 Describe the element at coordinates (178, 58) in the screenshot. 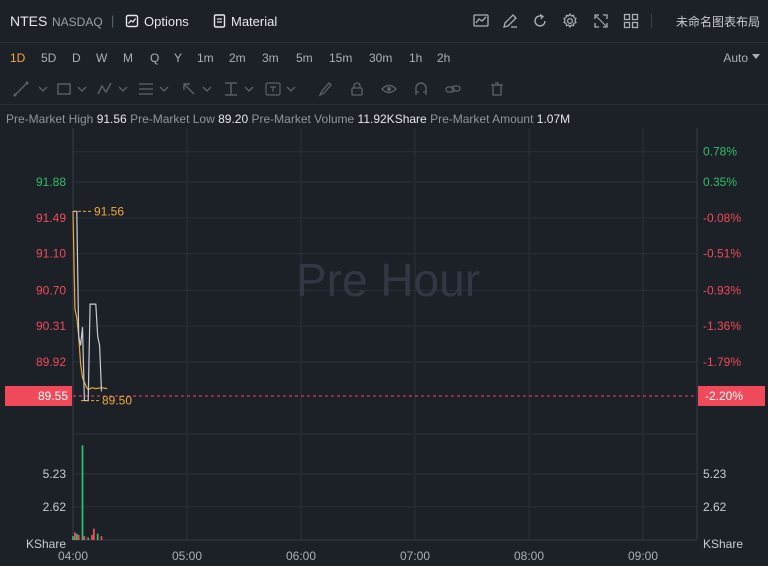

I see `period-y: Y` at that location.